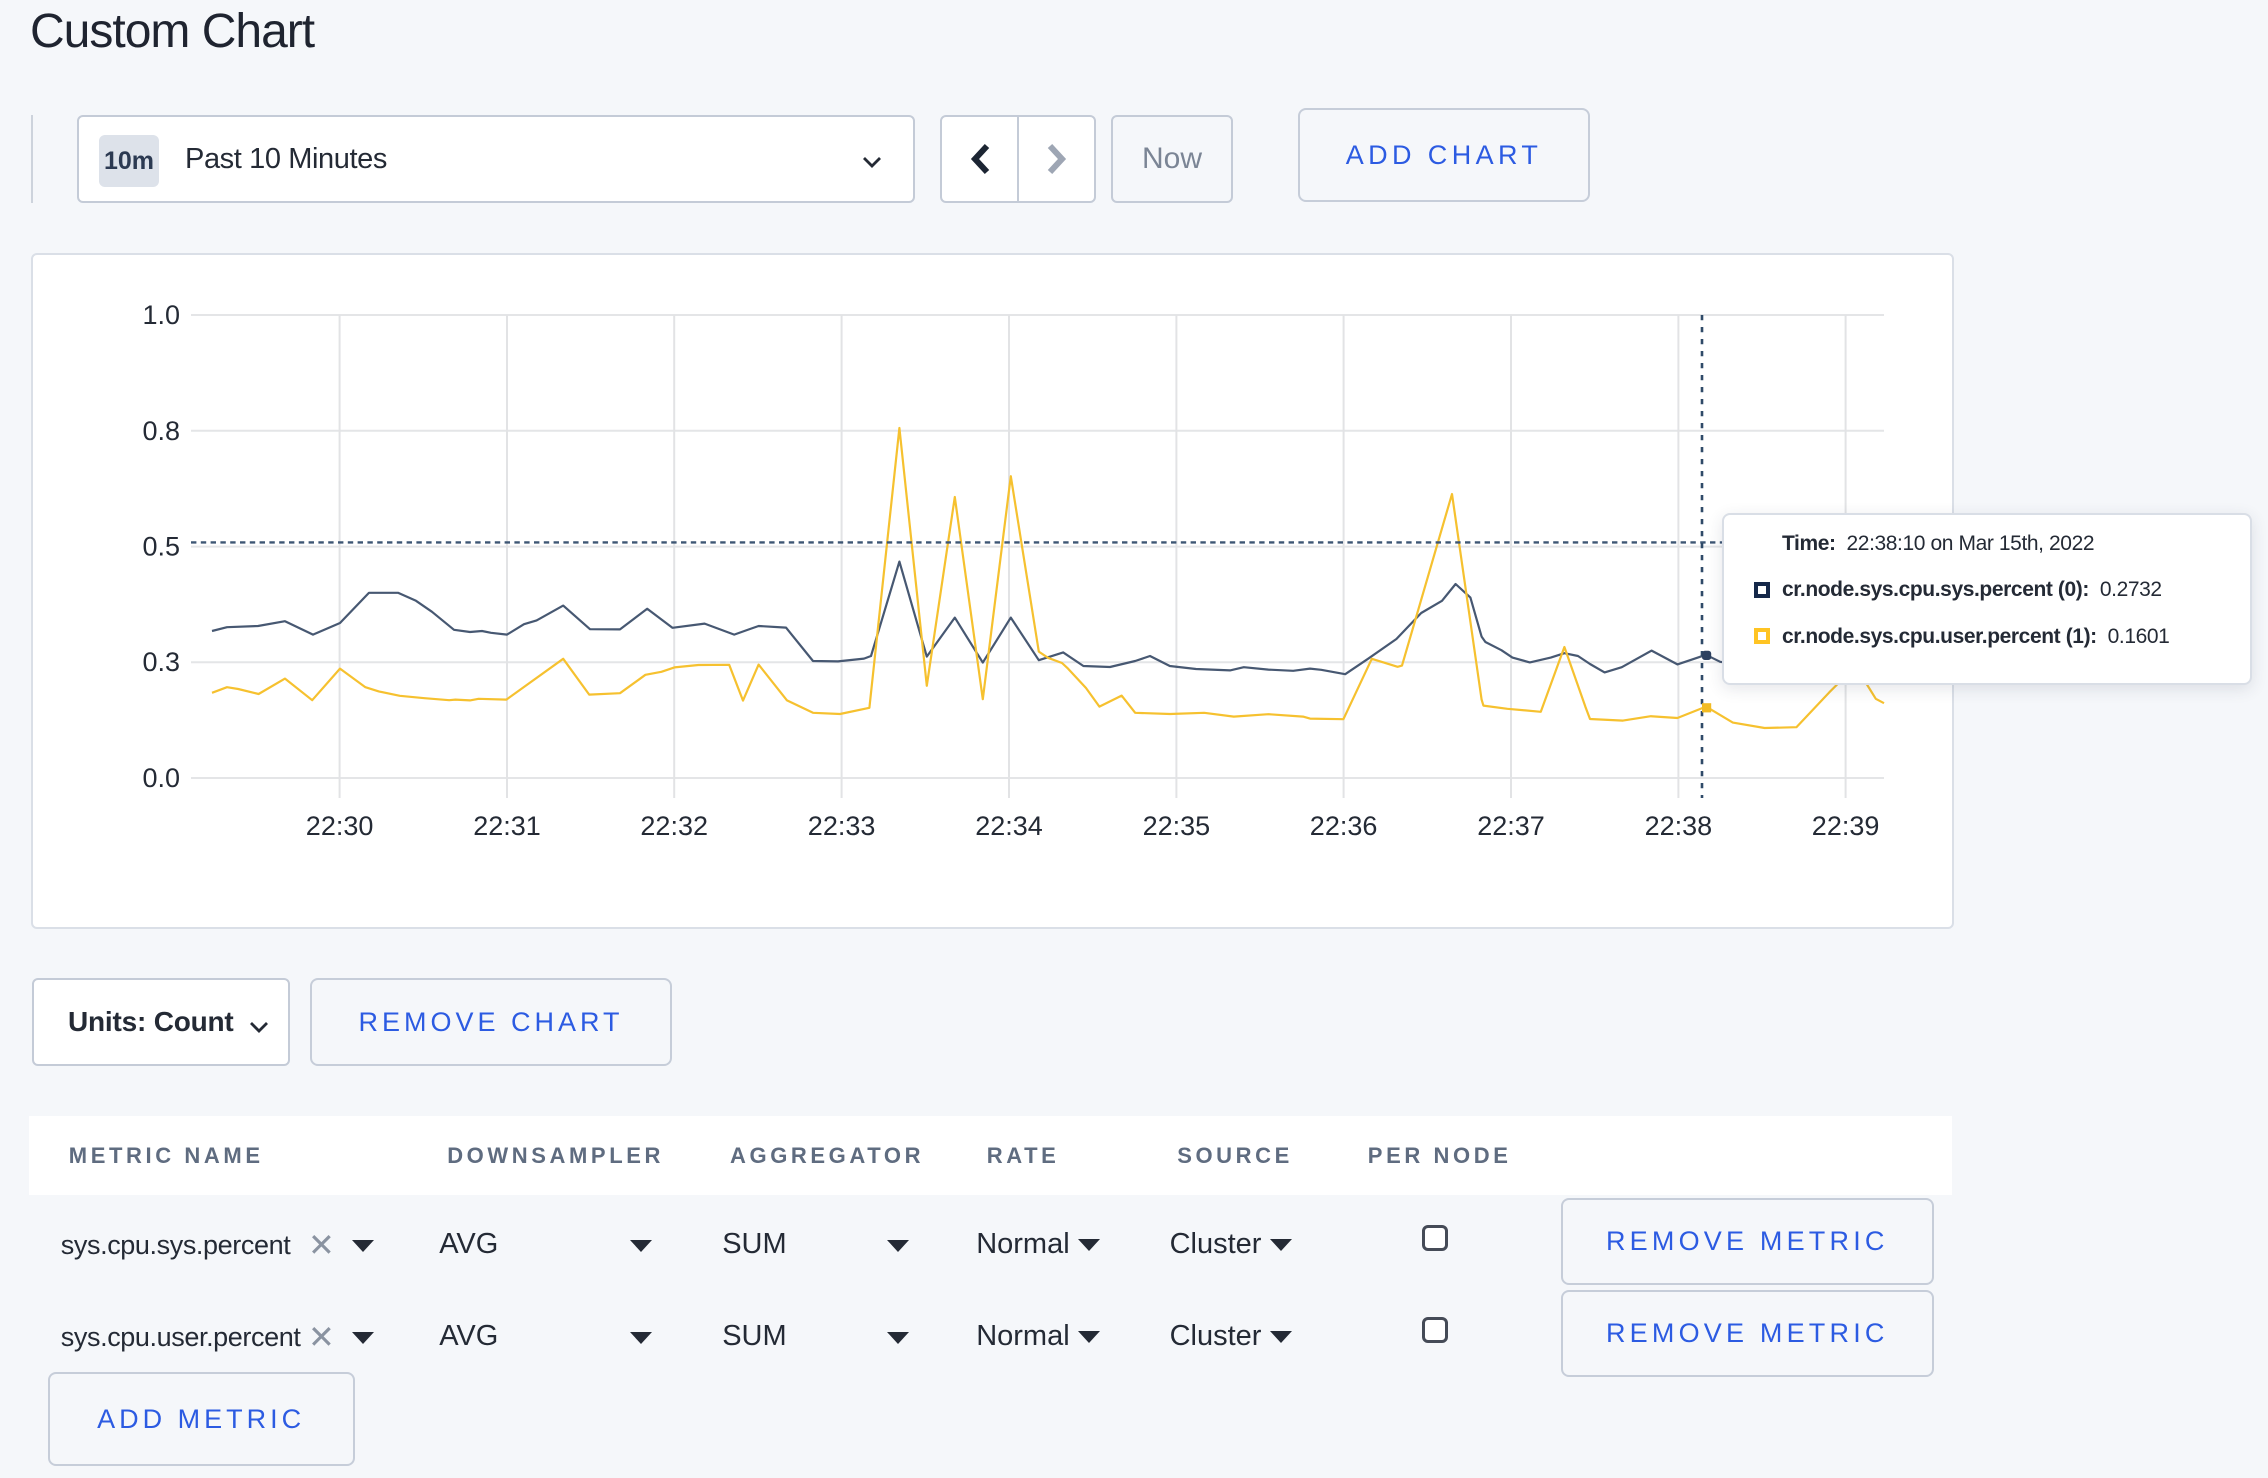 Image resolution: width=2268 pixels, height=1478 pixels. Describe the element at coordinates (161, 431) in the screenshot. I see `svg-text: 0.8` at that location.